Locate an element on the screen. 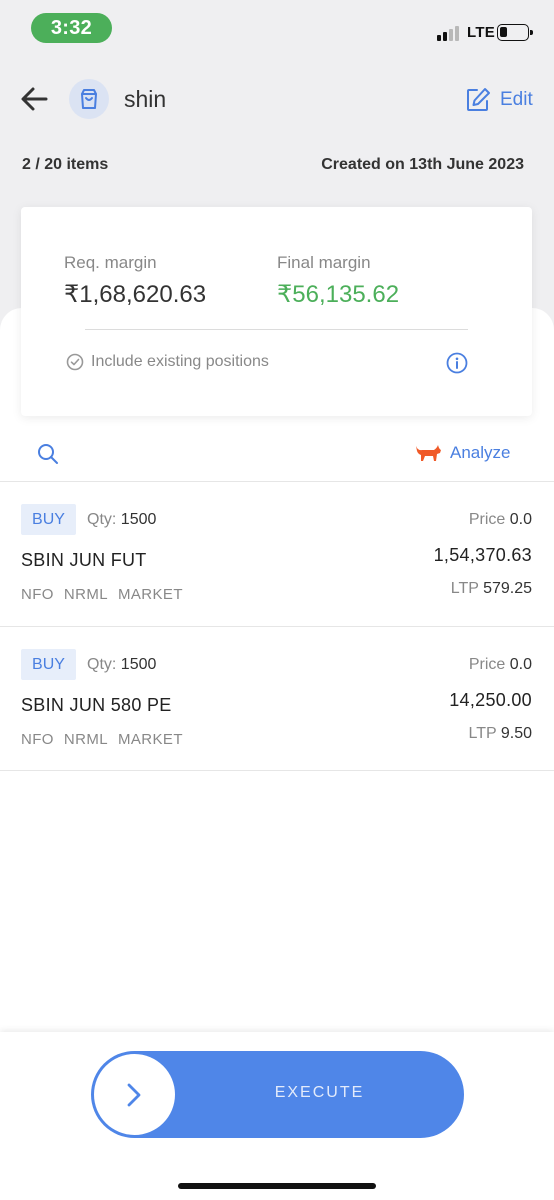 This screenshot has width=554, height=1200. req-margin-label: Req. margin is located at coordinates (110, 262).